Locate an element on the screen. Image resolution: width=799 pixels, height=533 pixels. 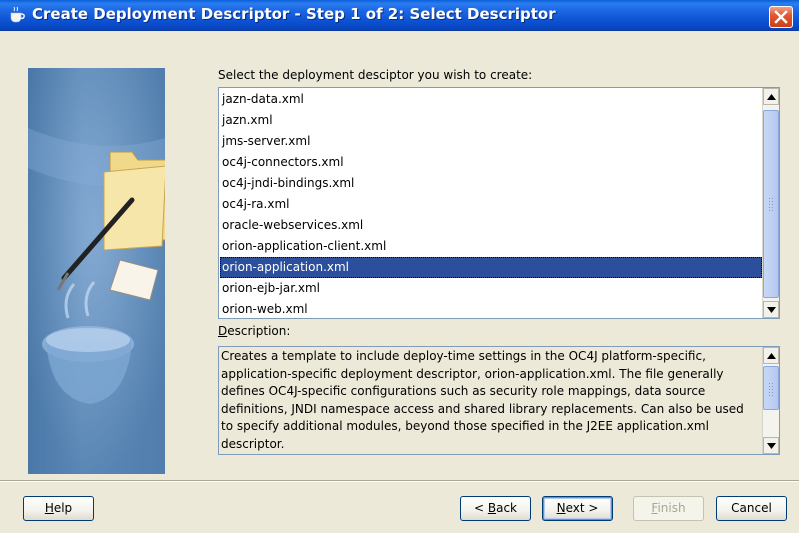
desc-scroll-thumb is located at coordinates (771, 388).